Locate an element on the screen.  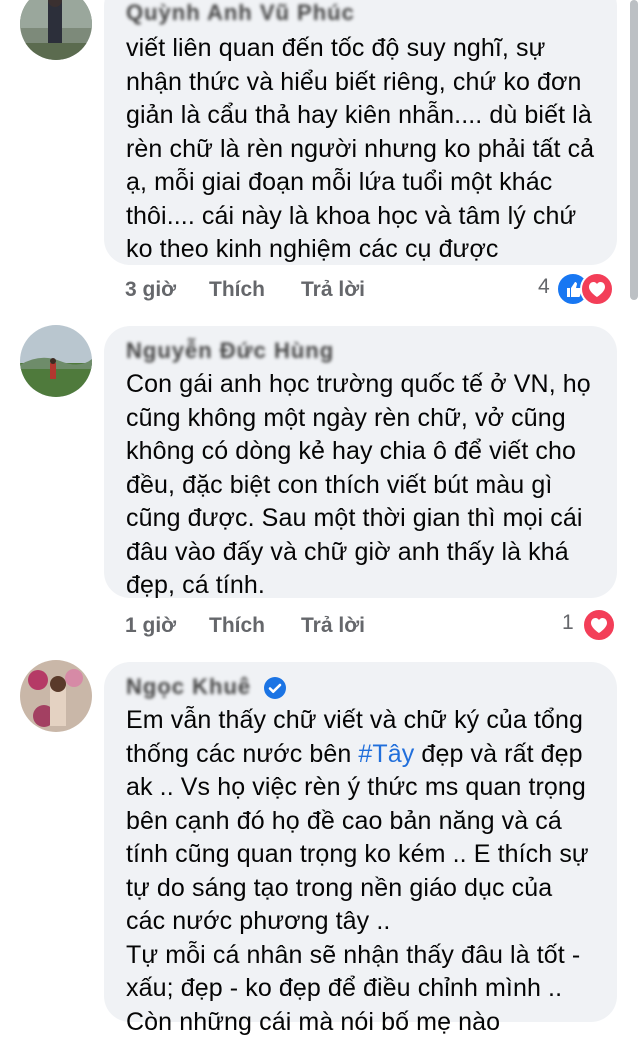
comment-author: Nguyễn Đức Hùng is located at coordinates (230, 351).